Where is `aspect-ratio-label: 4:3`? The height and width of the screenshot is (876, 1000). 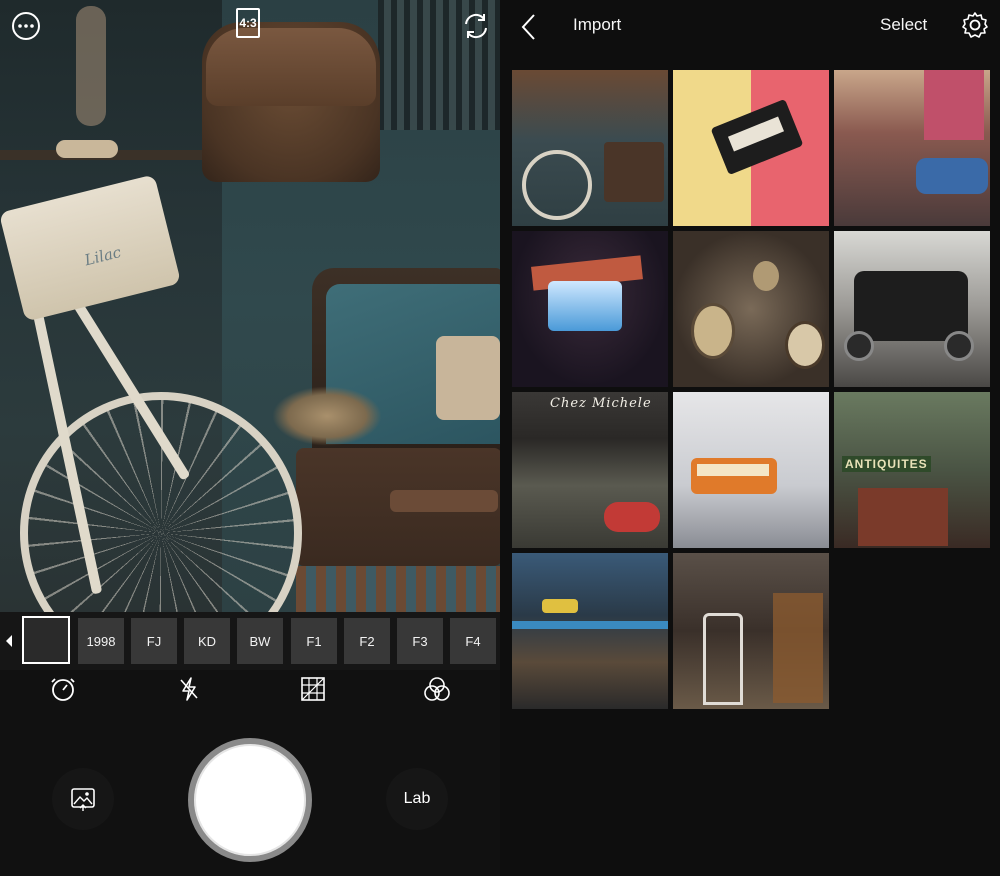 aspect-ratio-label: 4:3 is located at coordinates (248, 23).